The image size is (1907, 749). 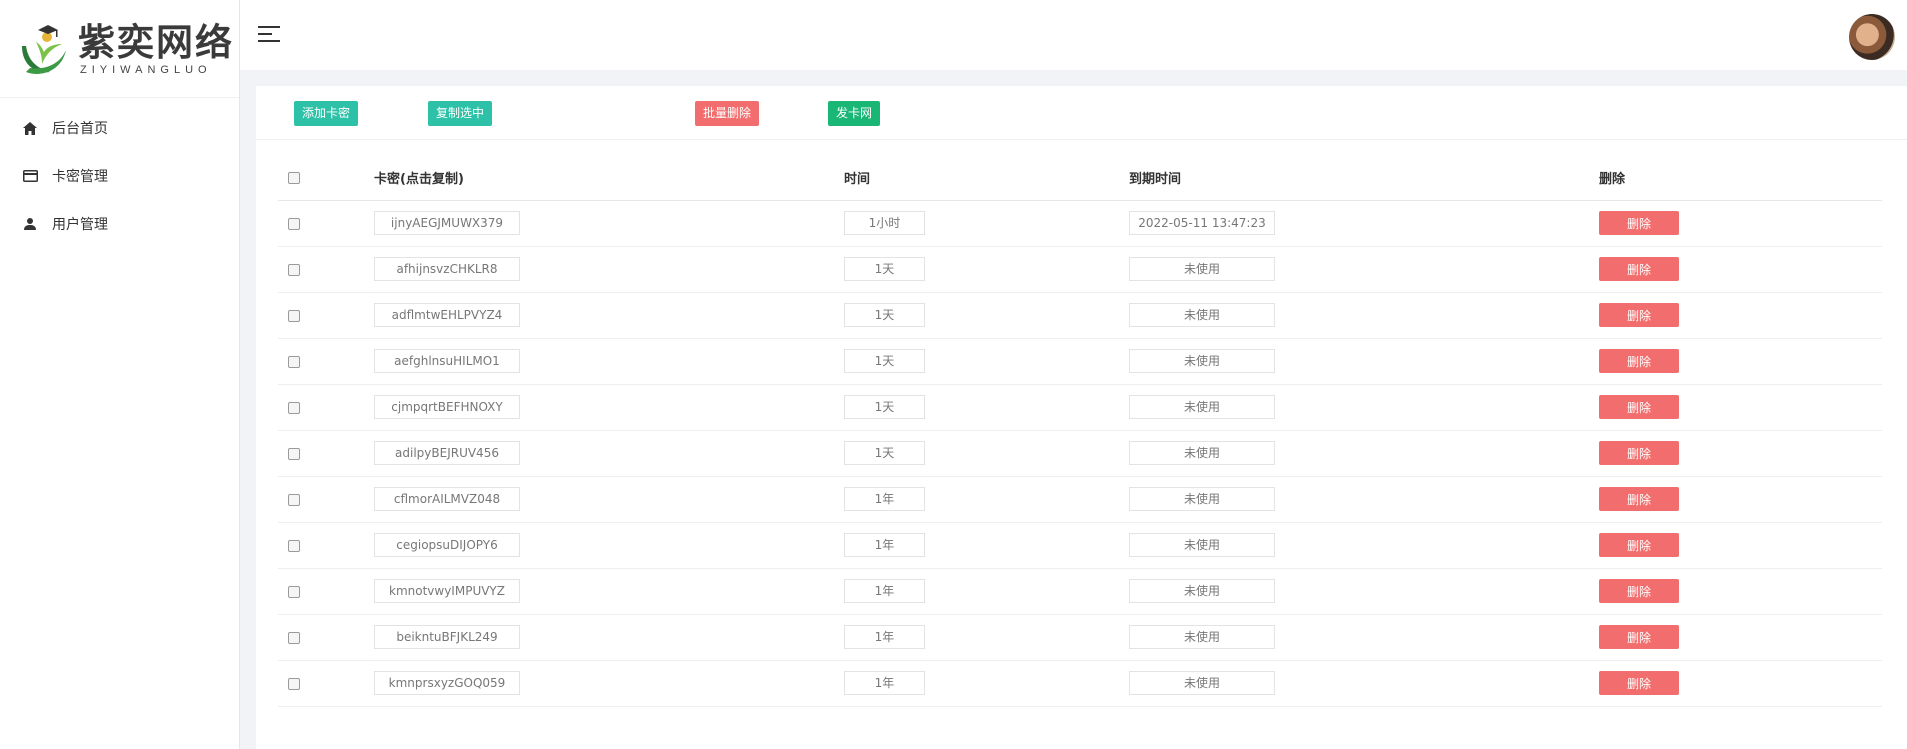 What do you see at coordinates (1080, 499) in the screenshot?
I see `table-row: cflmorAILMVZ048 1年 未使用 删除` at bounding box center [1080, 499].